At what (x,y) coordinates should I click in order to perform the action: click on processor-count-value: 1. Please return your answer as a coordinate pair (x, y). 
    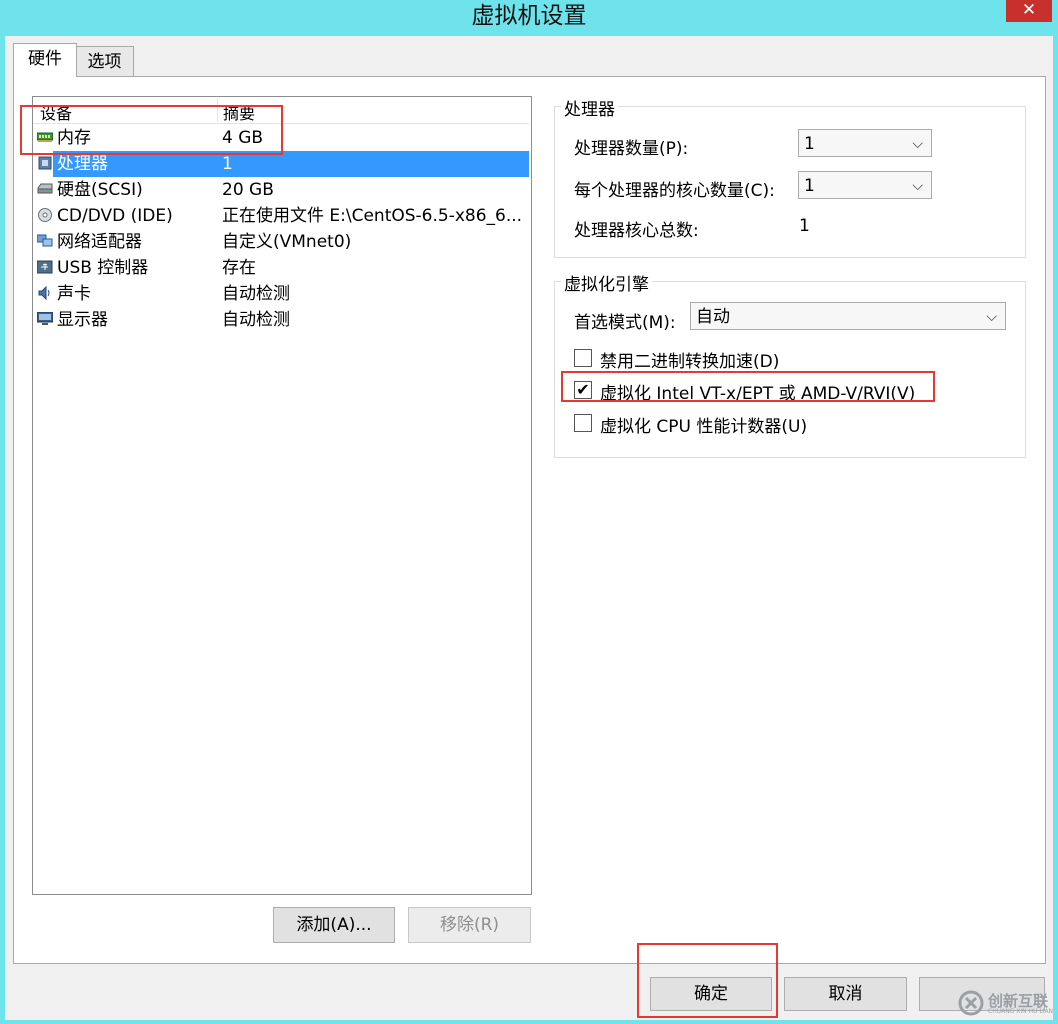
    Looking at the image, I should click on (809, 144).